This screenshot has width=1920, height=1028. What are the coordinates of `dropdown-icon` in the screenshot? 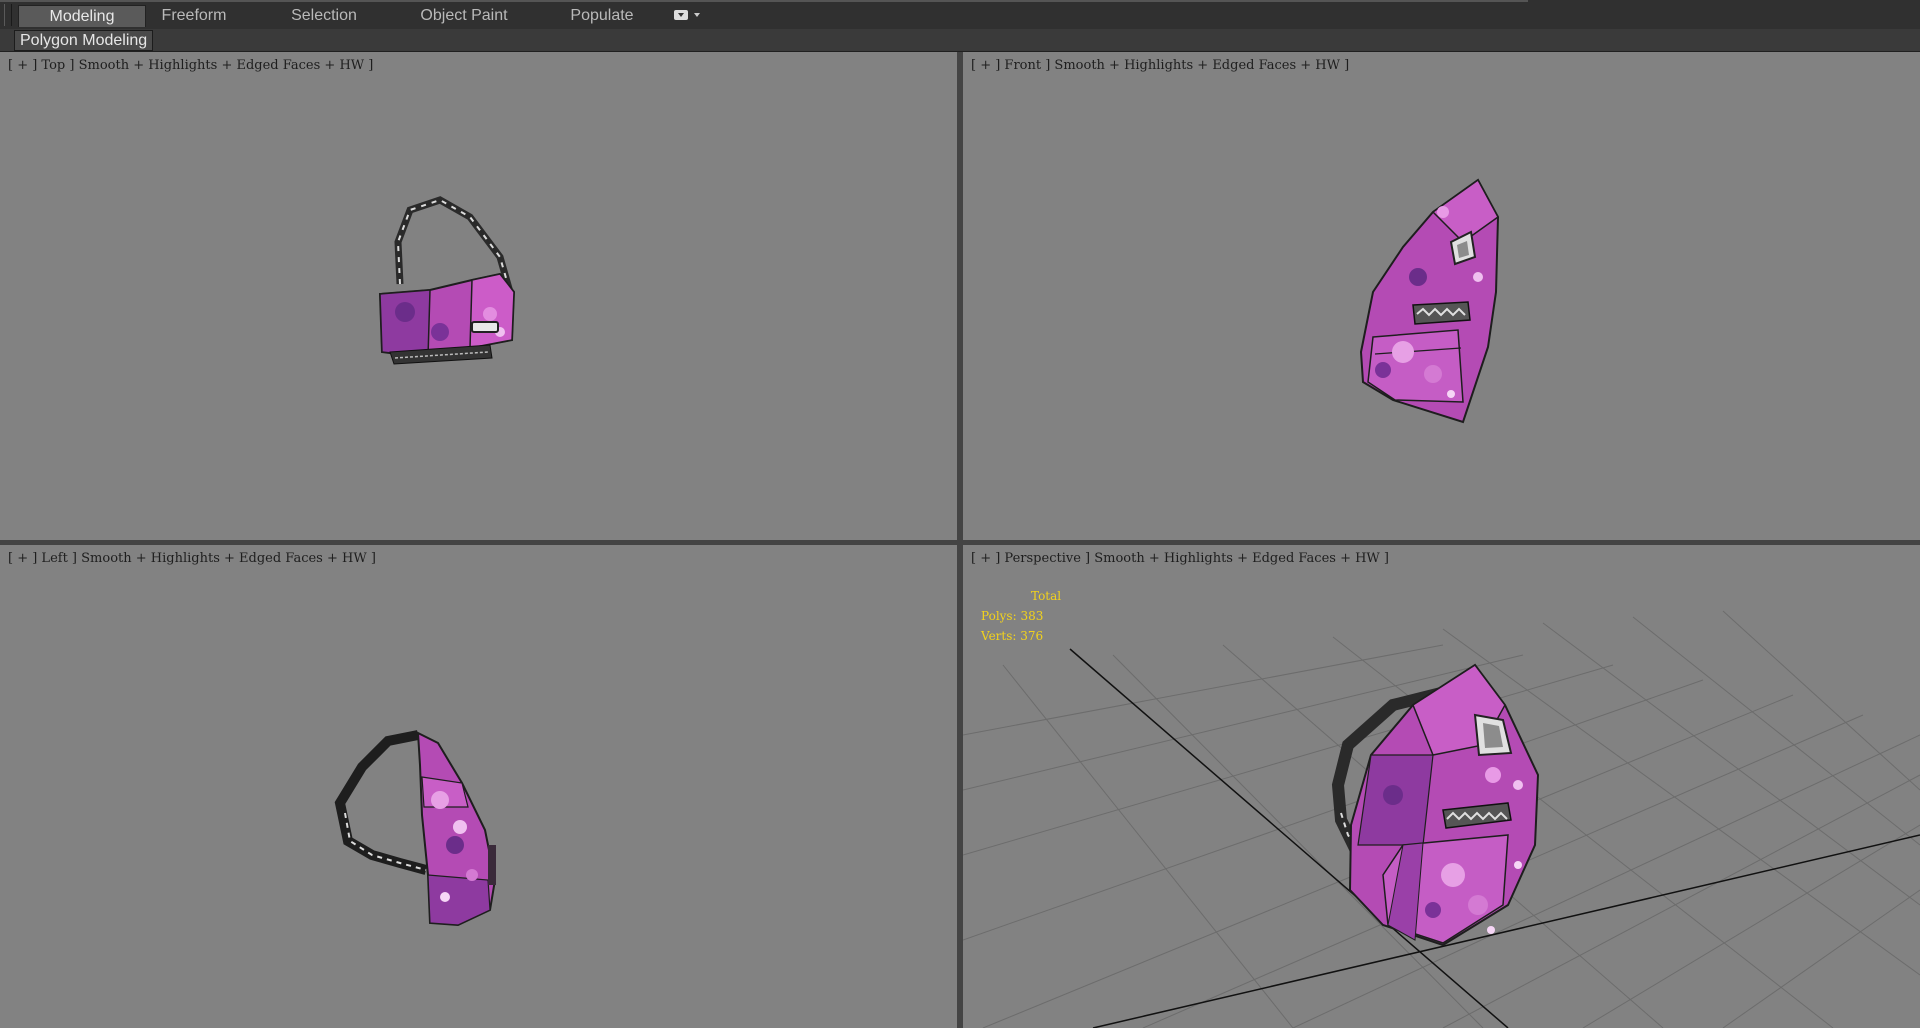 It's located at (681, 15).